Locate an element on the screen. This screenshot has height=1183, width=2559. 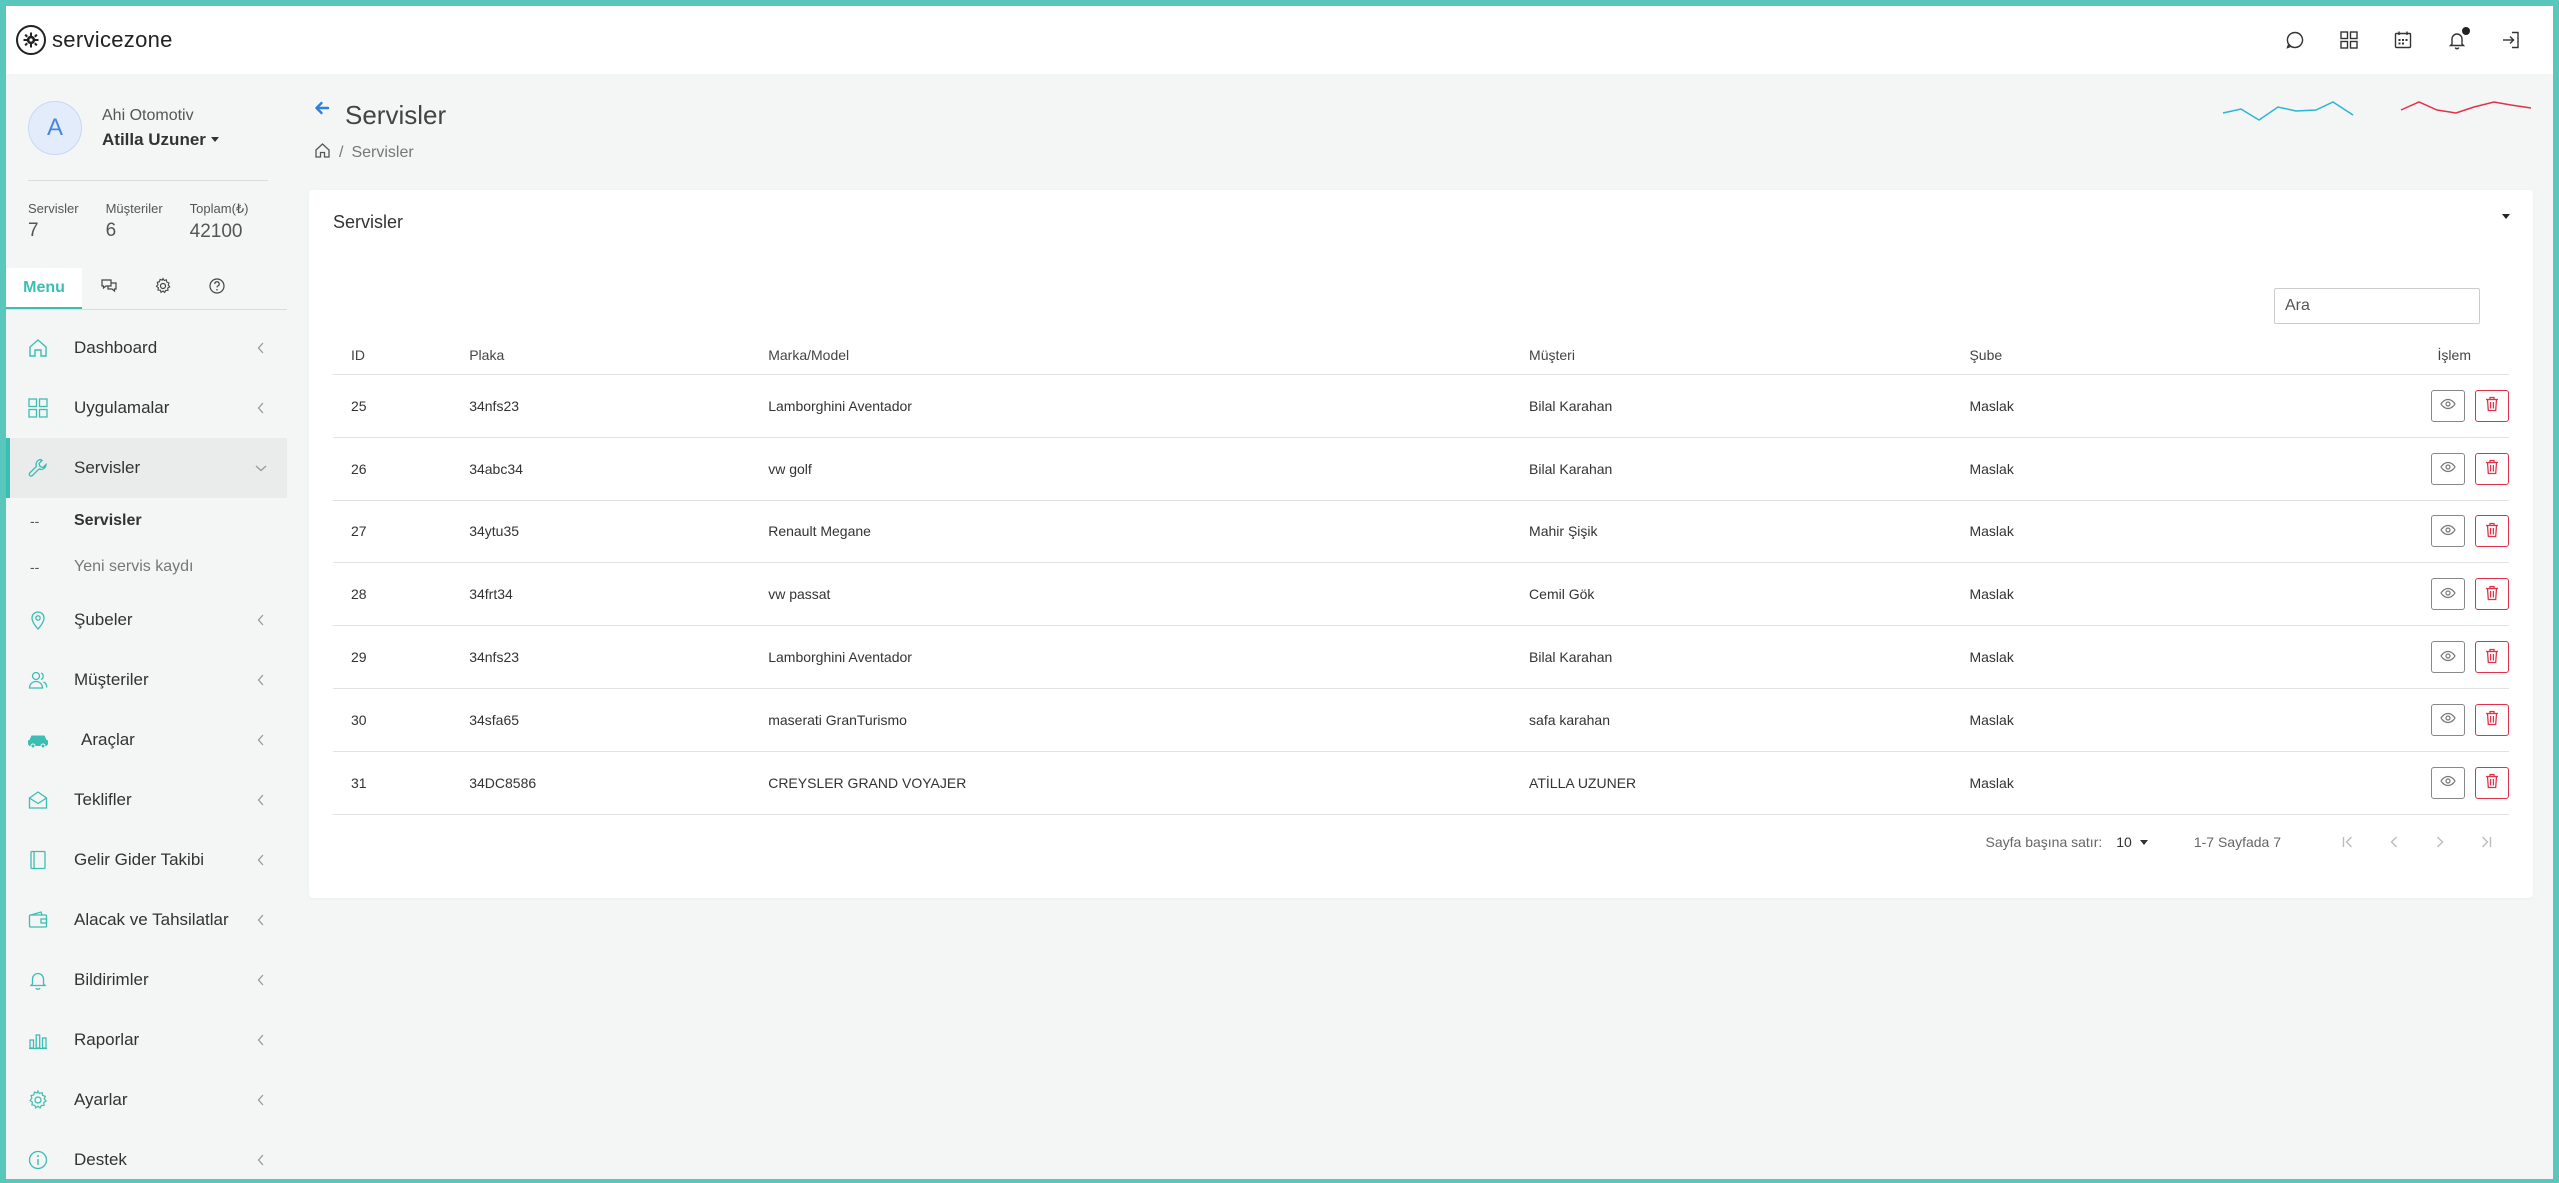
tab-help is located at coordinates (217, 288).